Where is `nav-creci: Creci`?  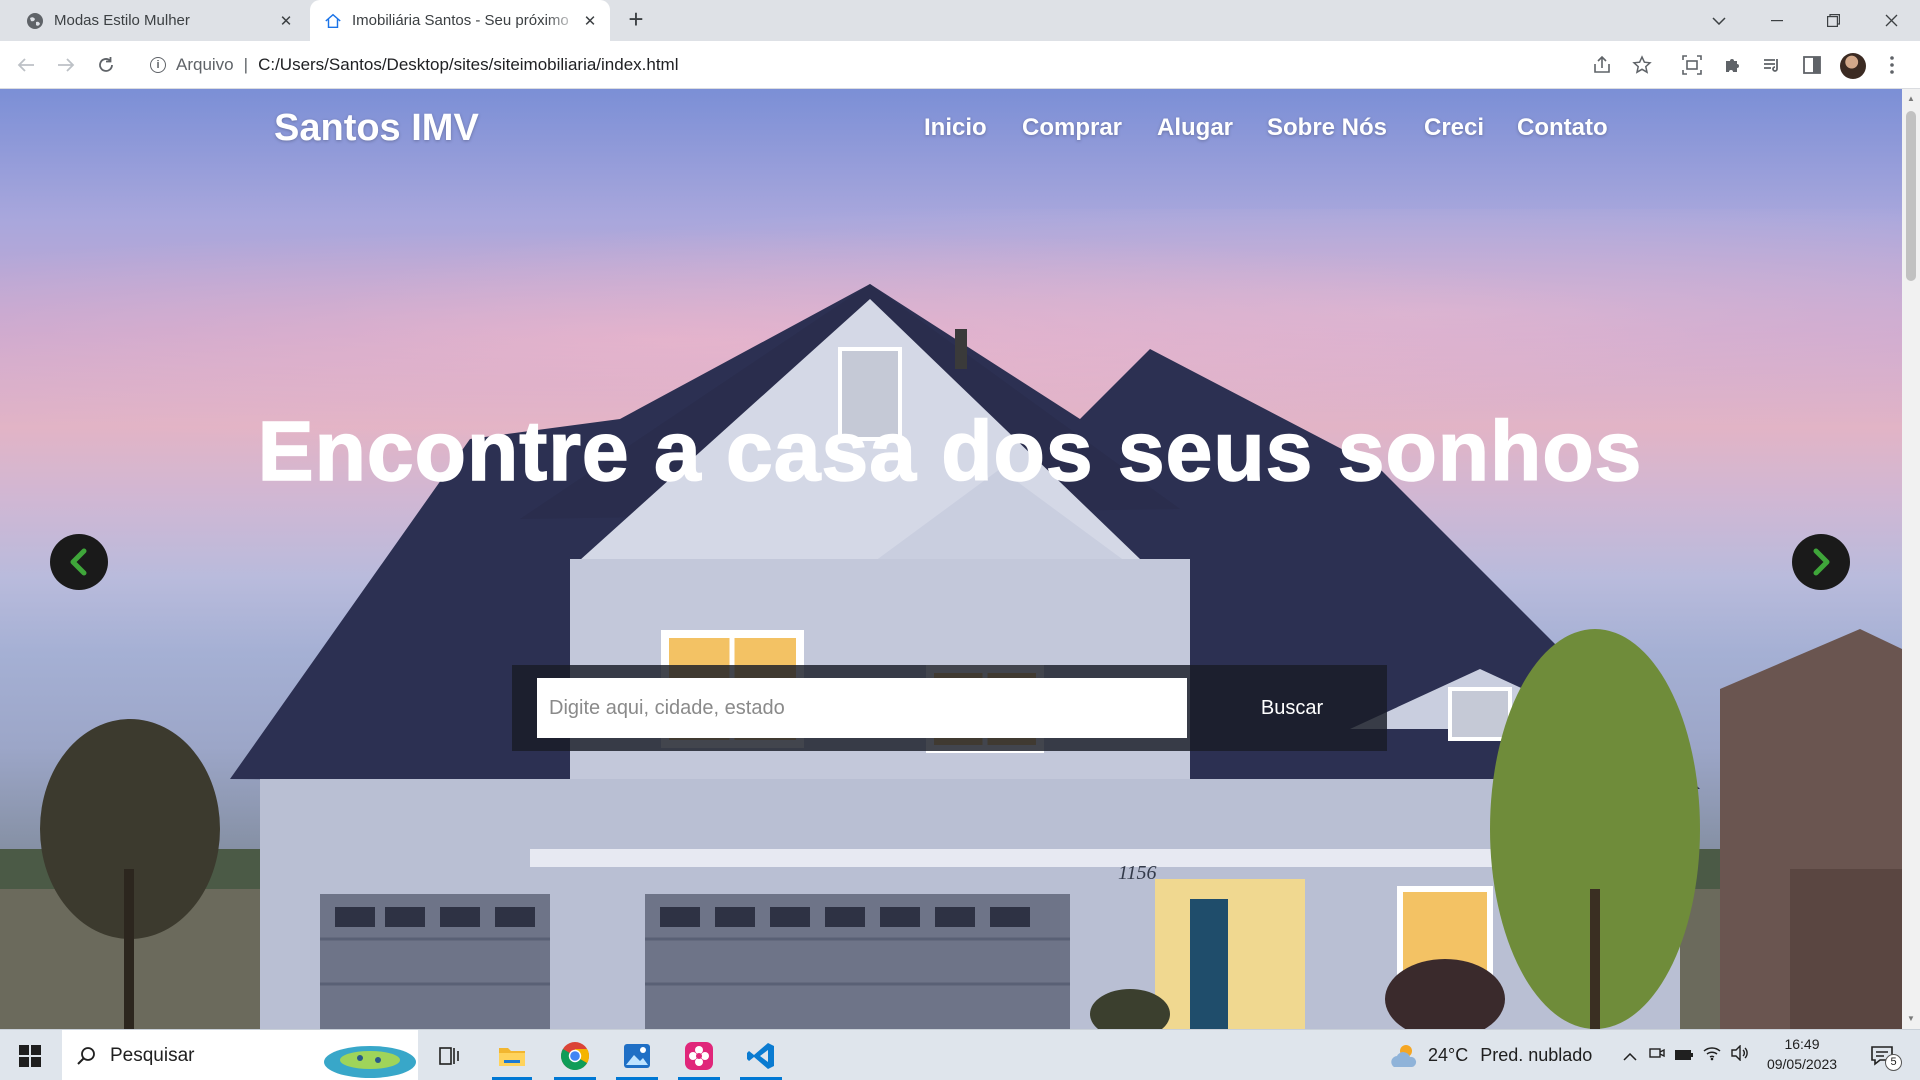 nav-creci: Creci is located at coordinates (1454, 128).